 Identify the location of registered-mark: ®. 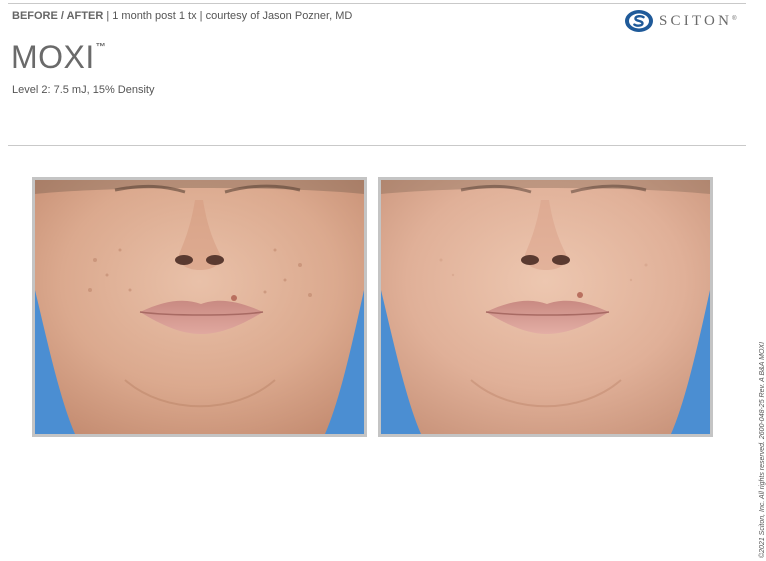
(734, 19).